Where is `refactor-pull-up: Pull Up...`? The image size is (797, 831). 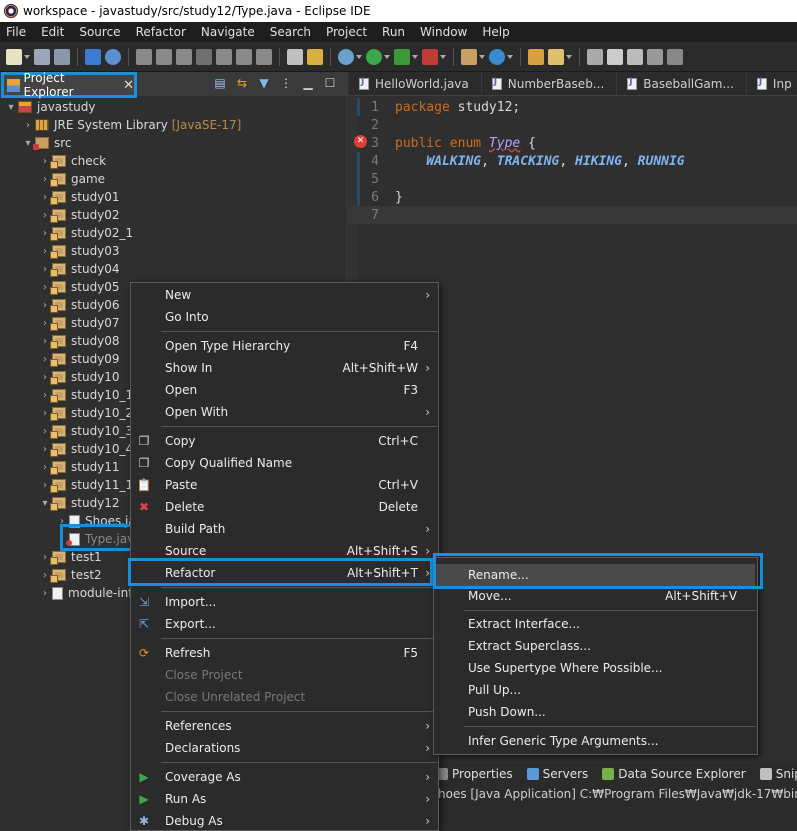
refactor-pull-up: Pull Up... is located at coordinates (595, 690).